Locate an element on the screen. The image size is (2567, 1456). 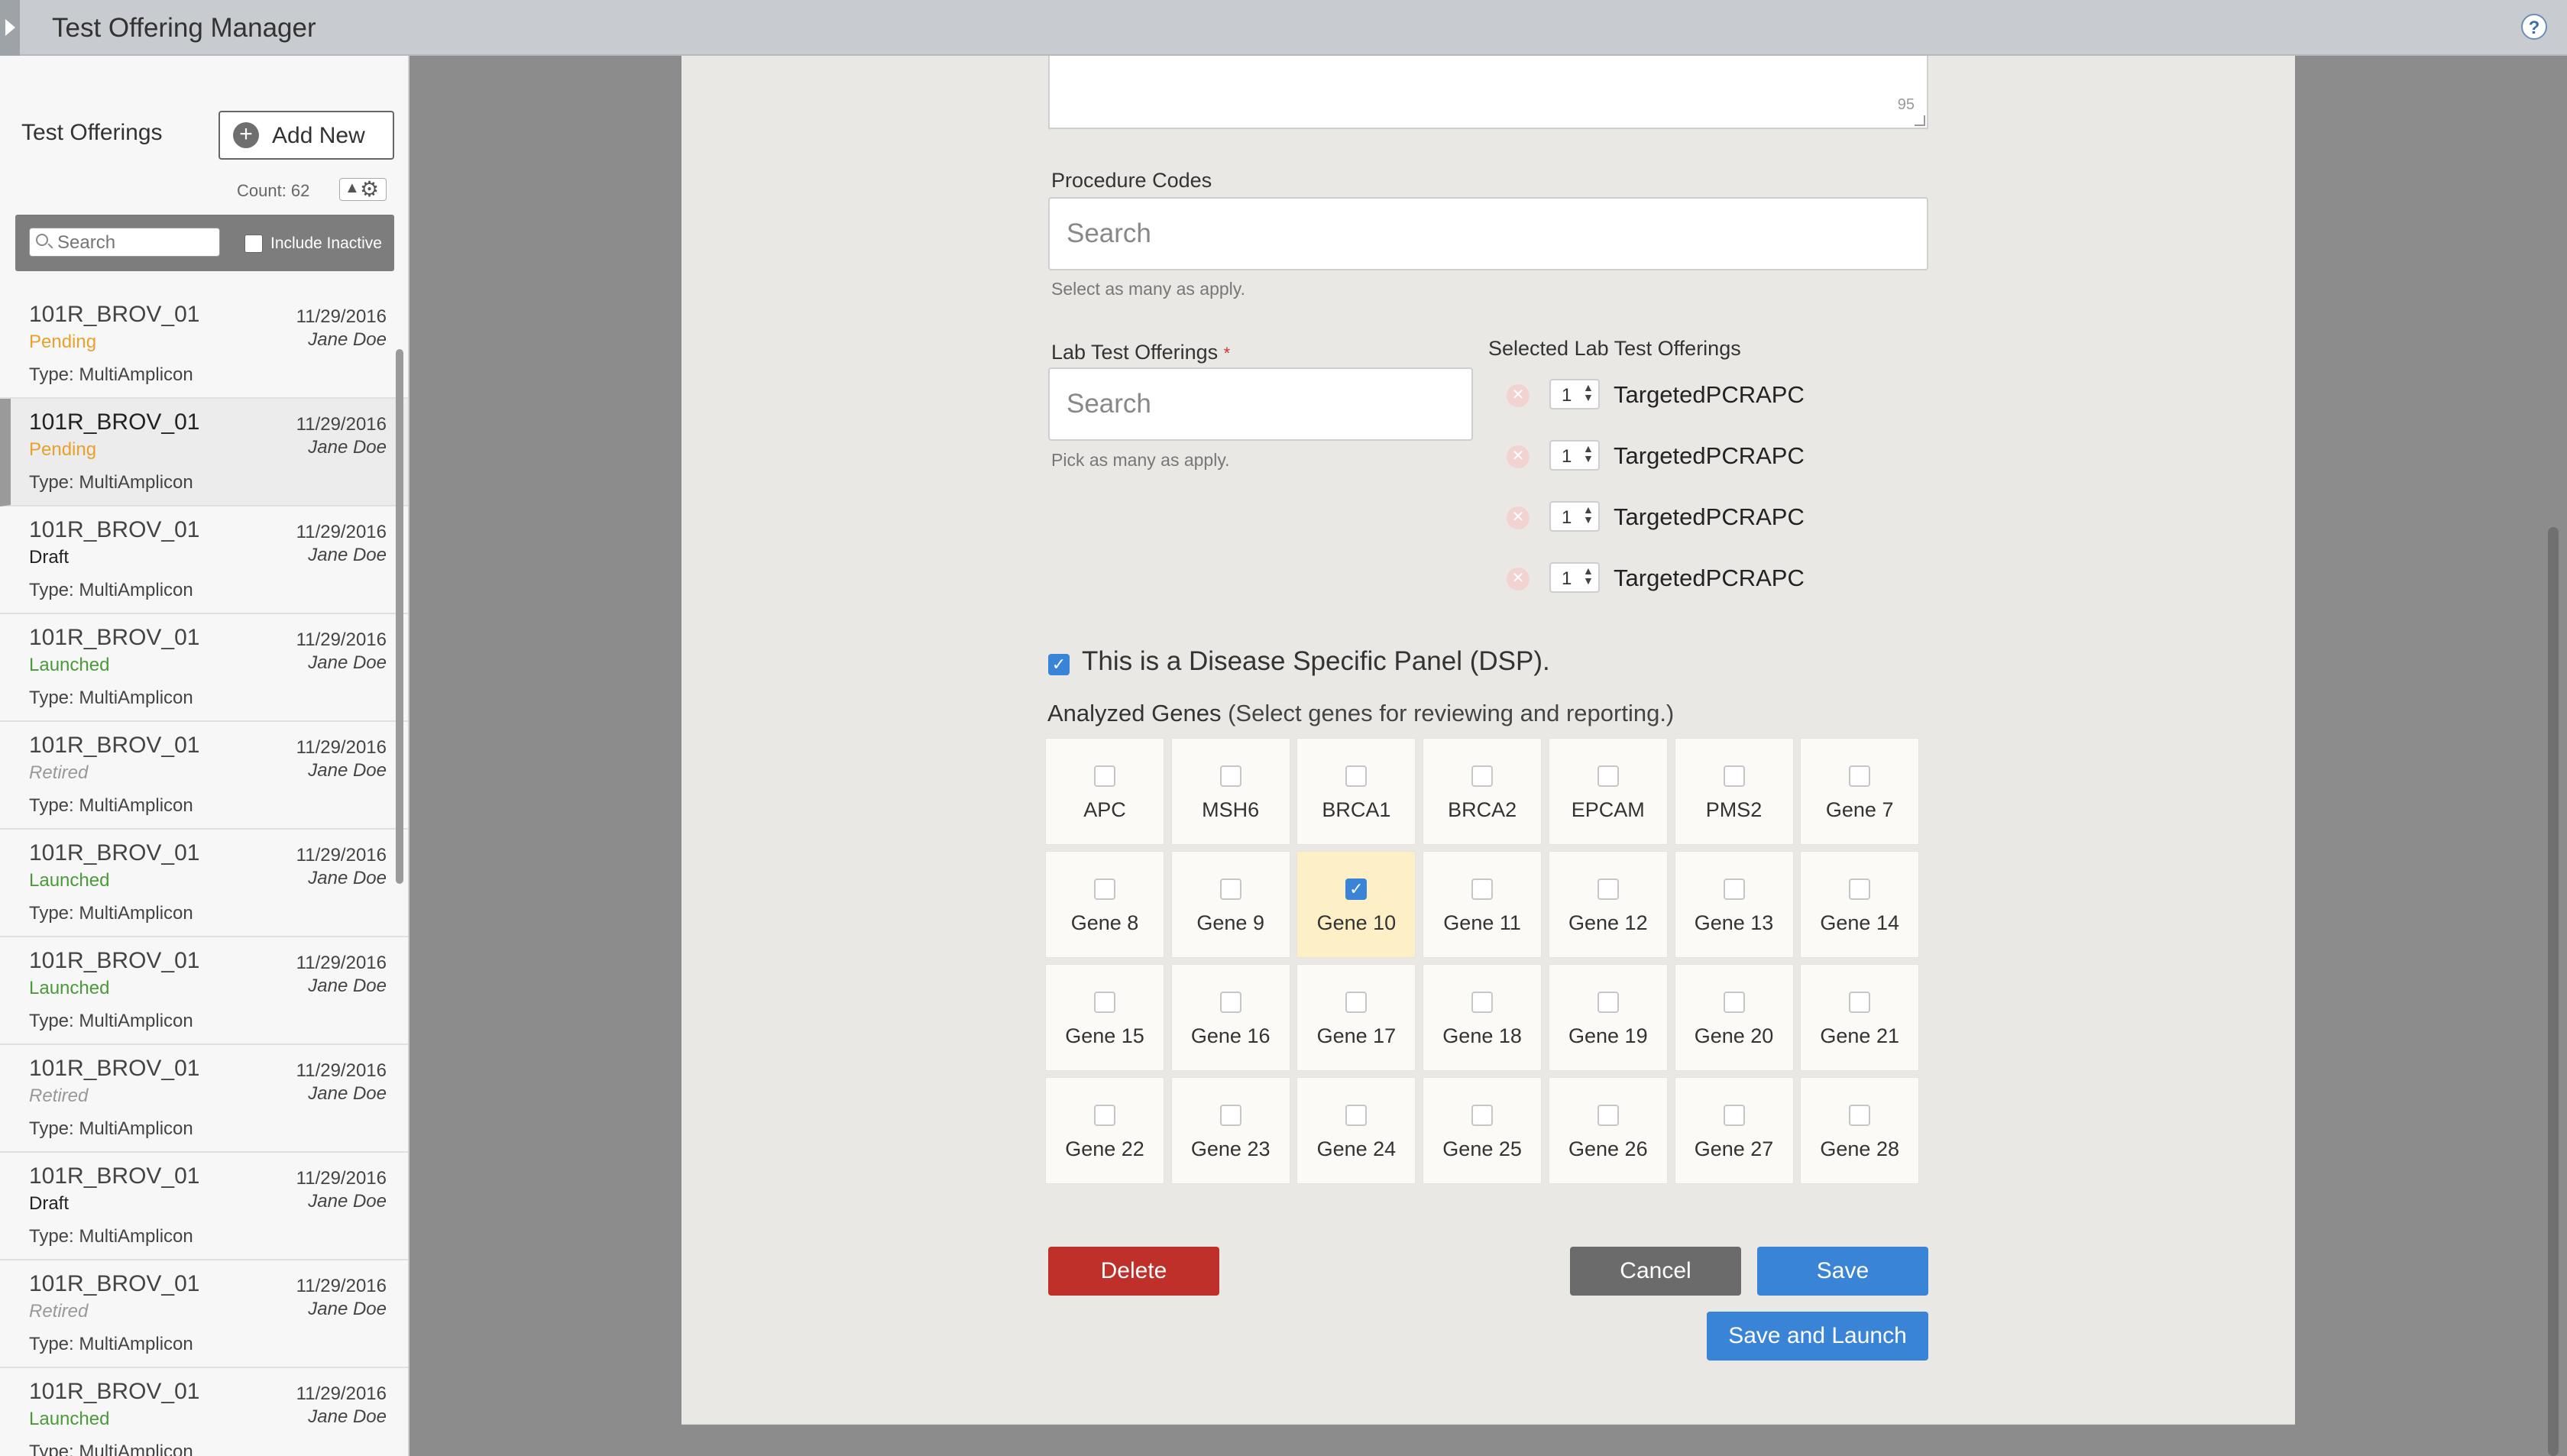
gene-option: Gene 21 is located at coordinates (1860, 1017).